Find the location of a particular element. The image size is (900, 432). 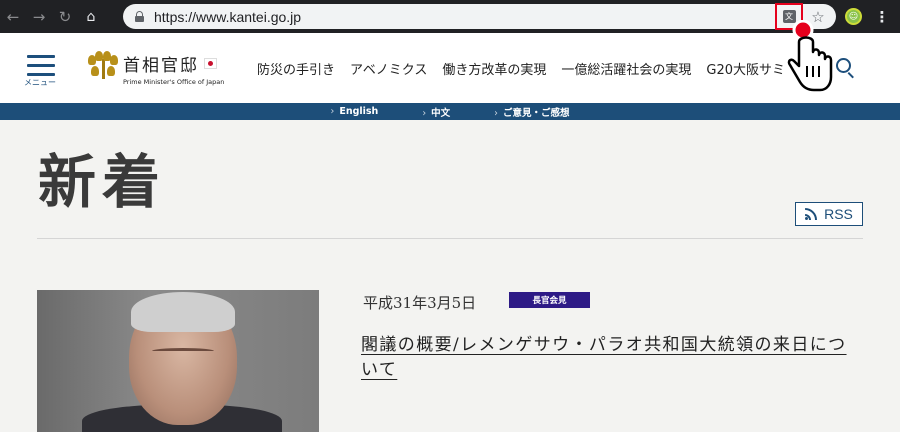

search-icon is located at coordinates (846, 69).